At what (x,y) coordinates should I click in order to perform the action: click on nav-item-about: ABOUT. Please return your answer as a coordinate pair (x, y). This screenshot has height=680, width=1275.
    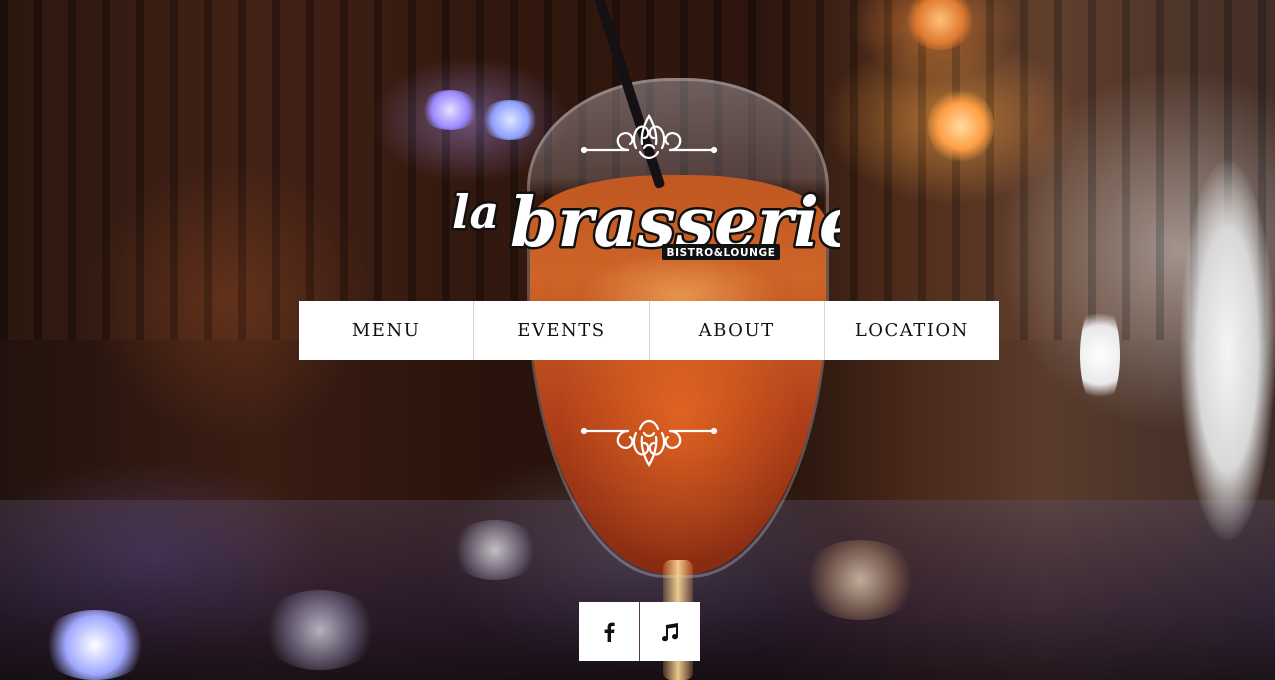
    Looking at the image, I should click on (737, 330).